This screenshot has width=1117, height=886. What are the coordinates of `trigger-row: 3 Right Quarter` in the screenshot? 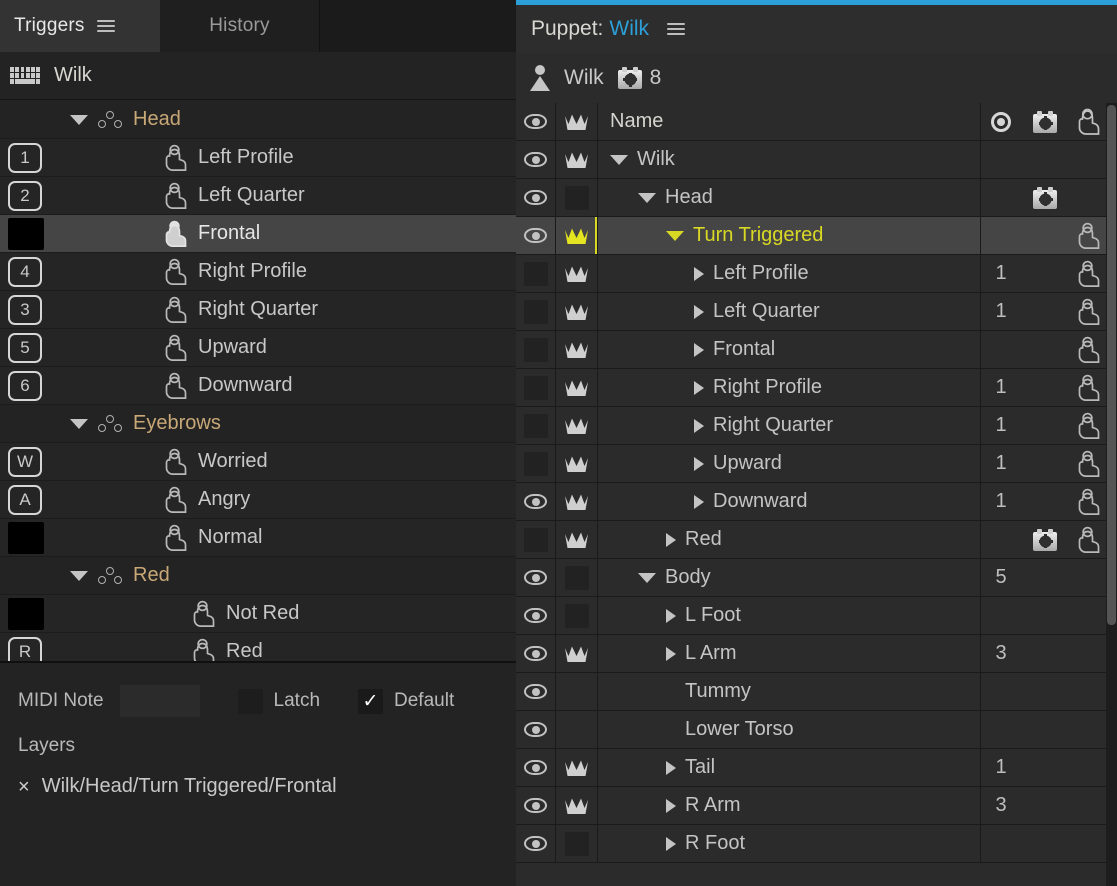 It's located at (258, 310).